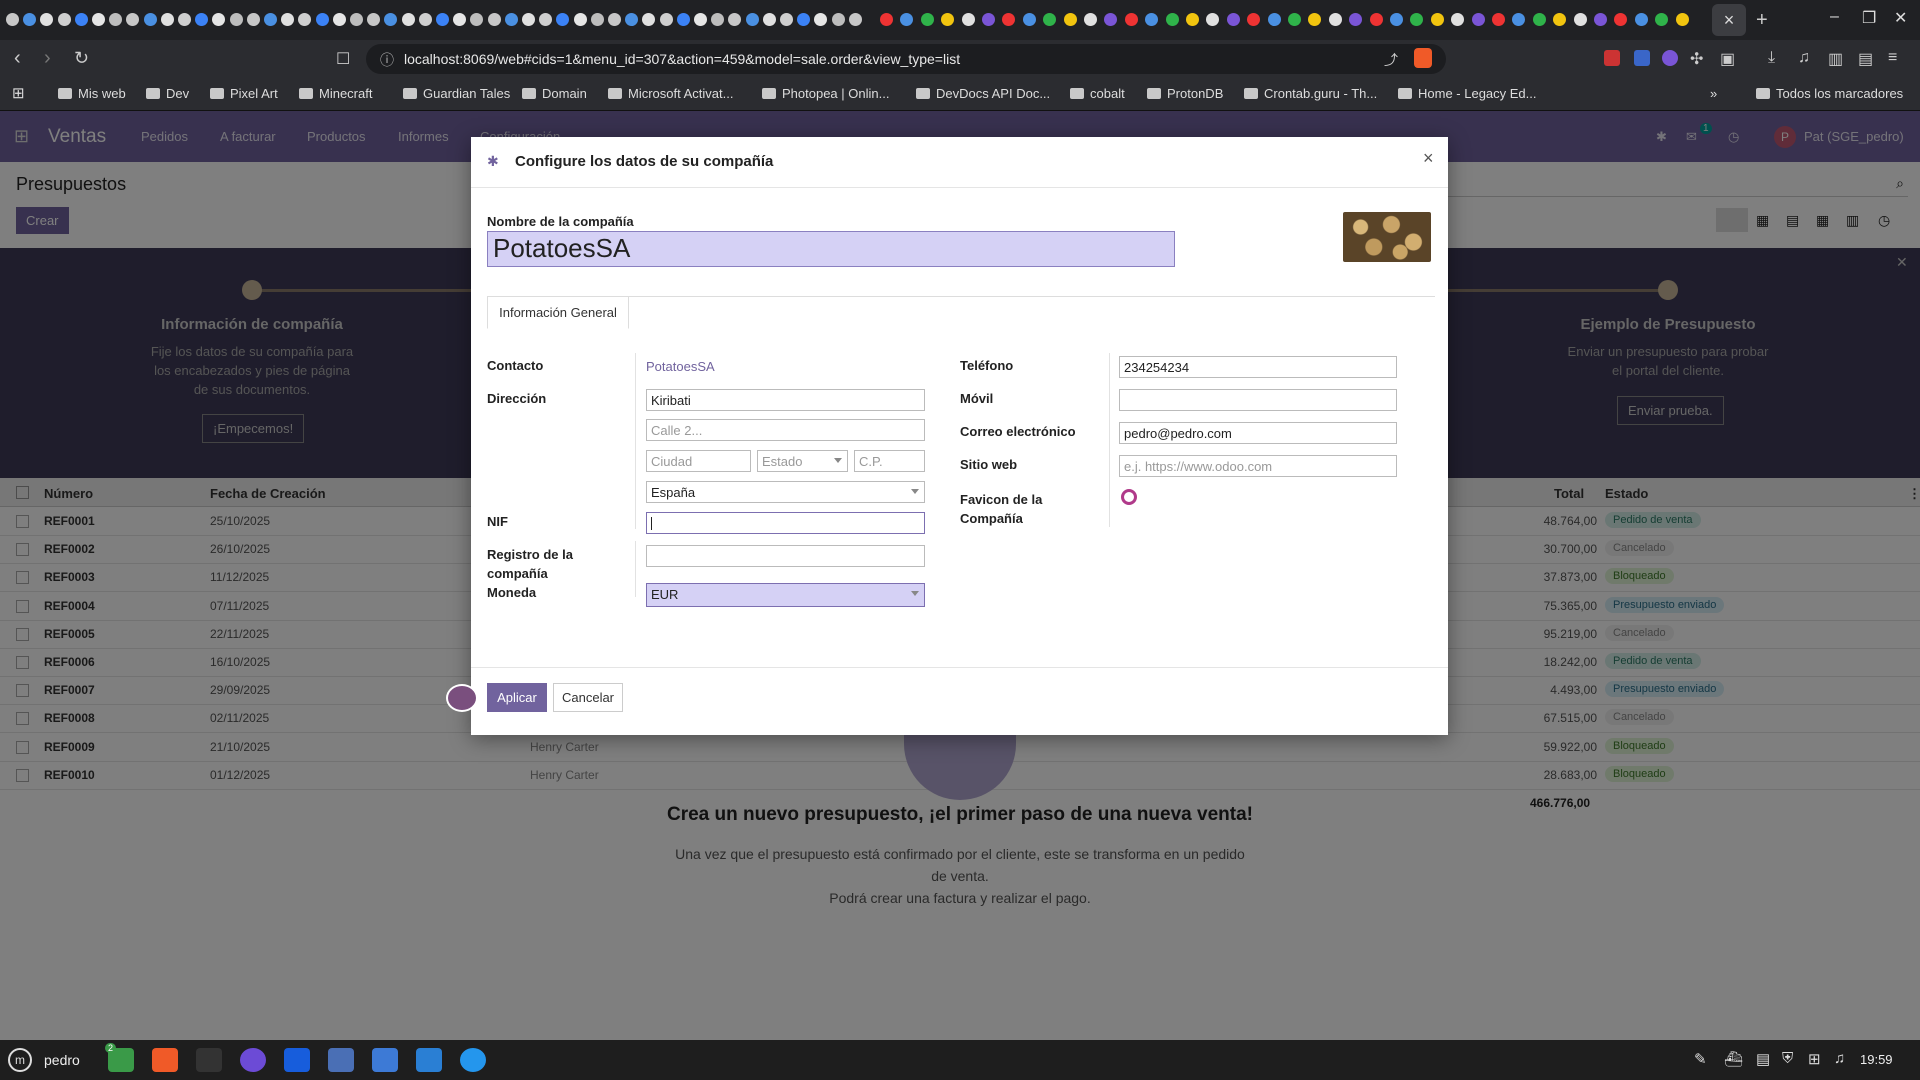 The width and height of the screenshot is (1920, 1080). Describe the element at coordinates (1185, 93) in the screenshot. I see `bookmark-item: ProtonDB` at that location.